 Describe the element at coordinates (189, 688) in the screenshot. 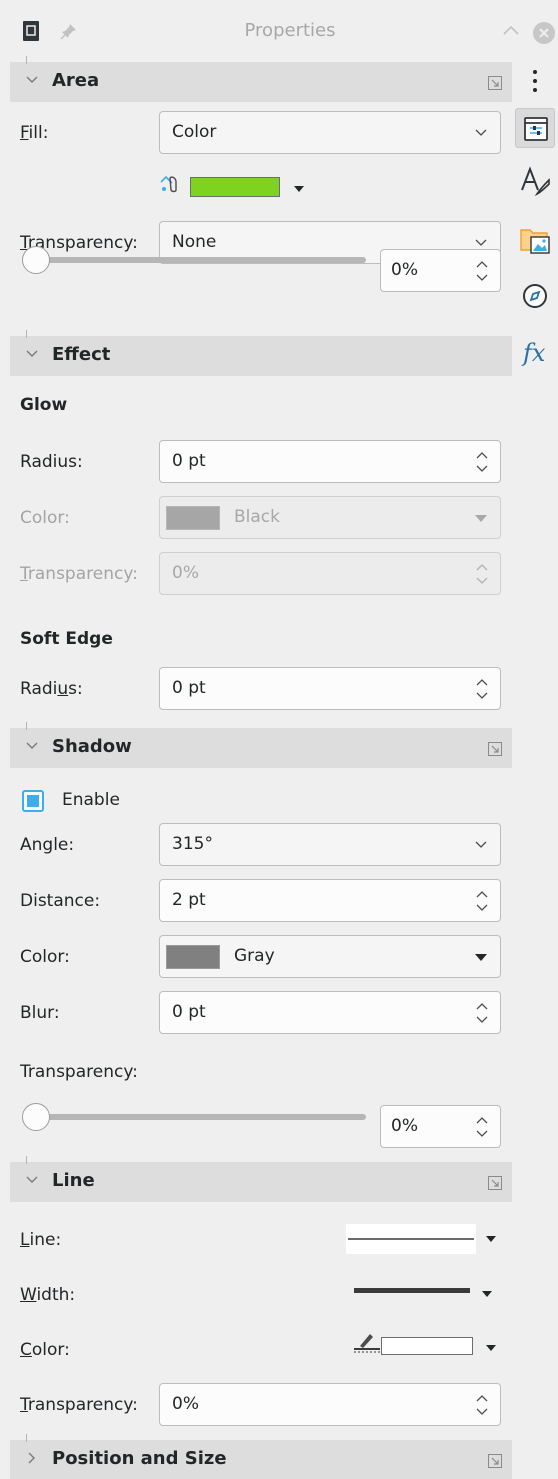

I see `soft-edge-radius-value: 0 pt` at that location.